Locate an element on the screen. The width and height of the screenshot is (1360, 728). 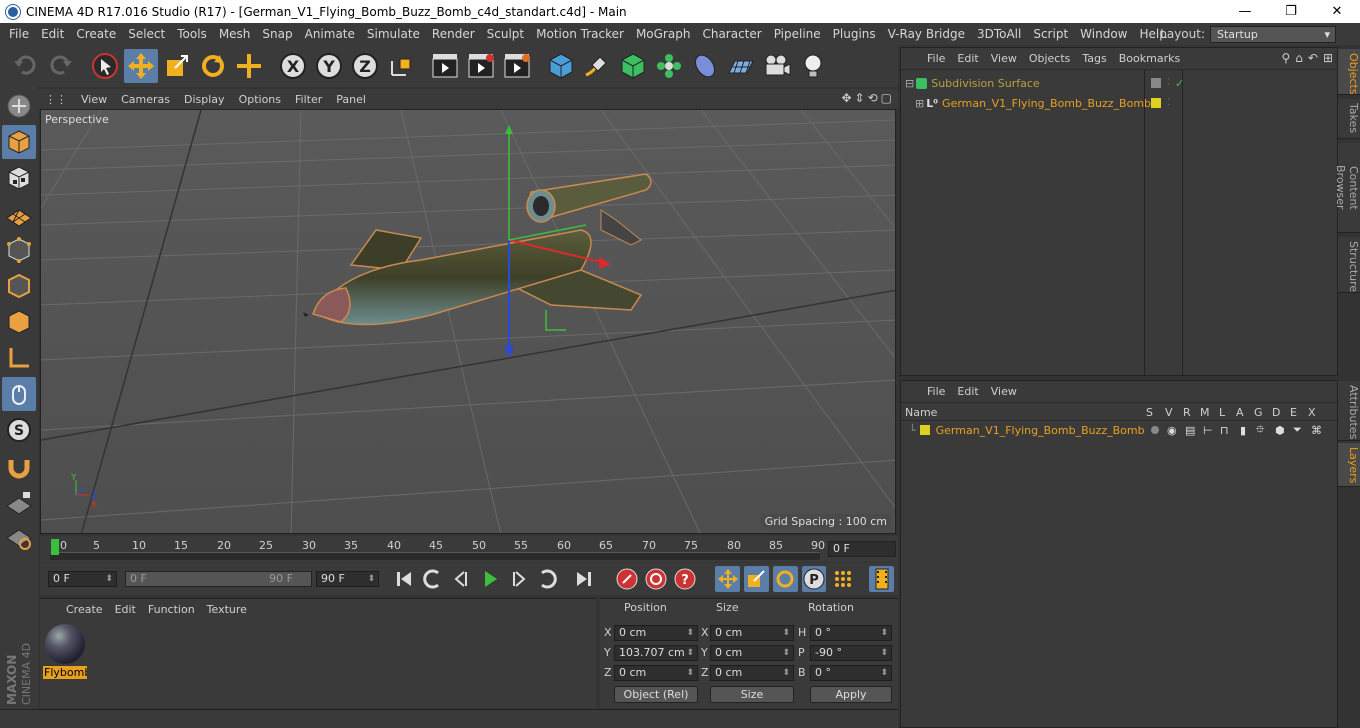
menu-select: Select is located at coordinates (146, 34).